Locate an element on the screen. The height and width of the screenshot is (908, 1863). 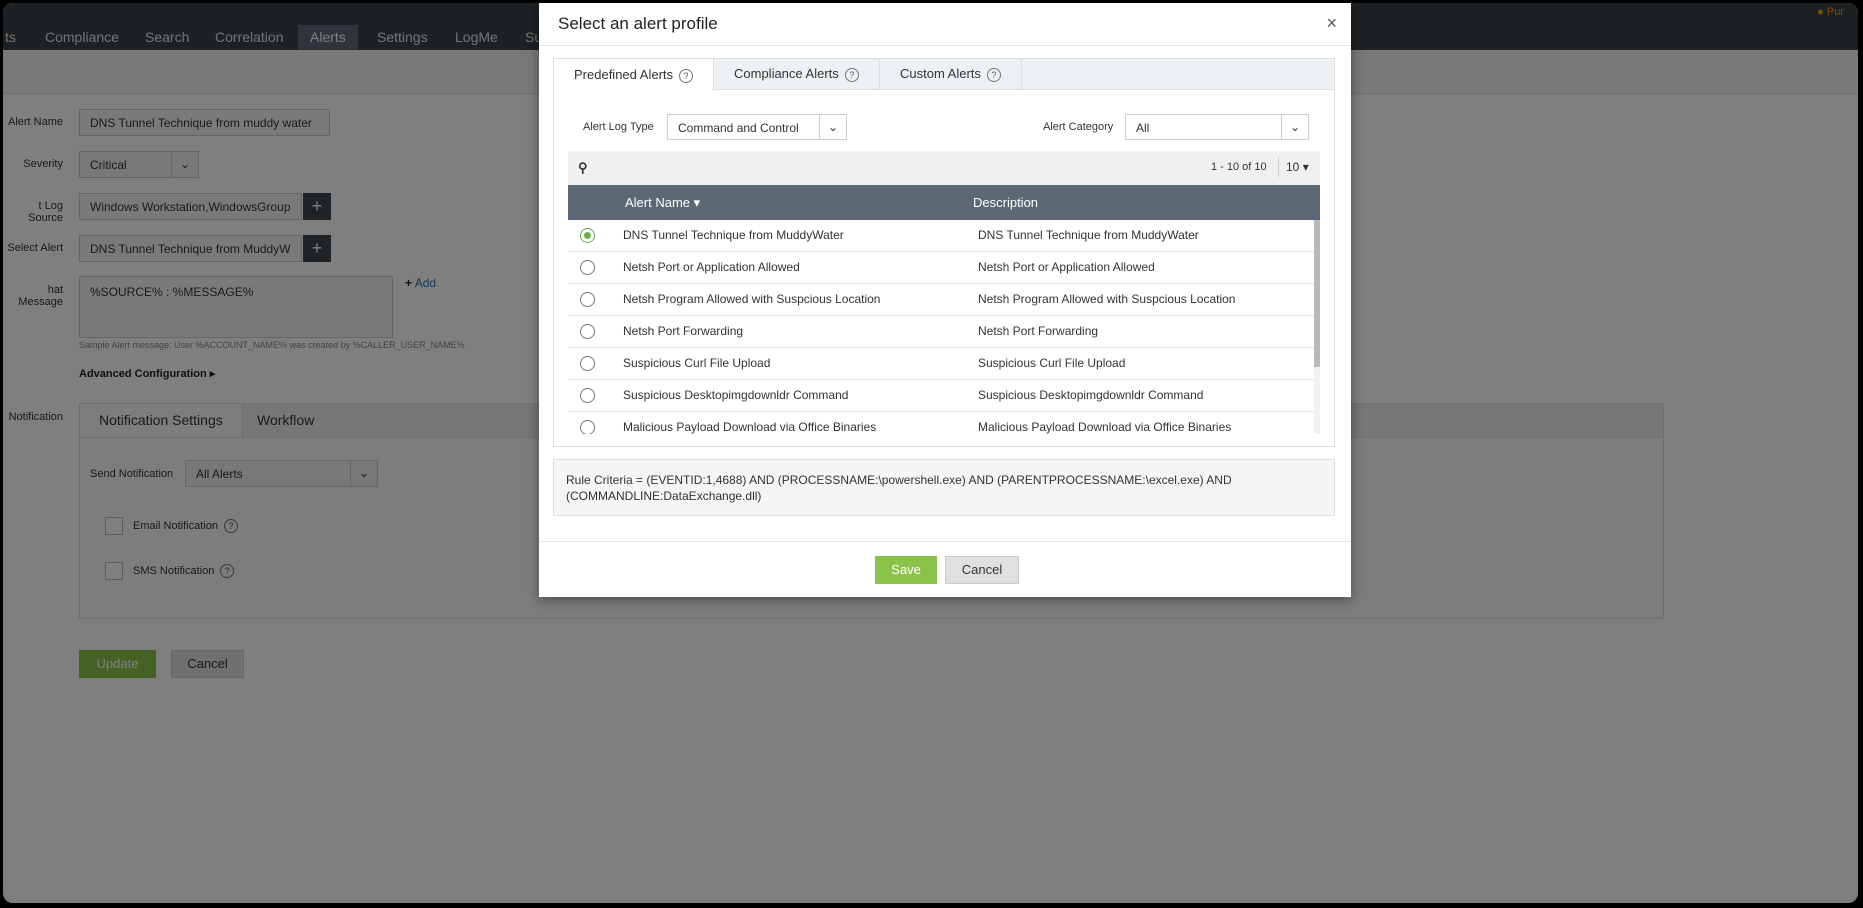
tab-predefined-alerts: Predefined Alerts? is located at coordinates (633, 74).